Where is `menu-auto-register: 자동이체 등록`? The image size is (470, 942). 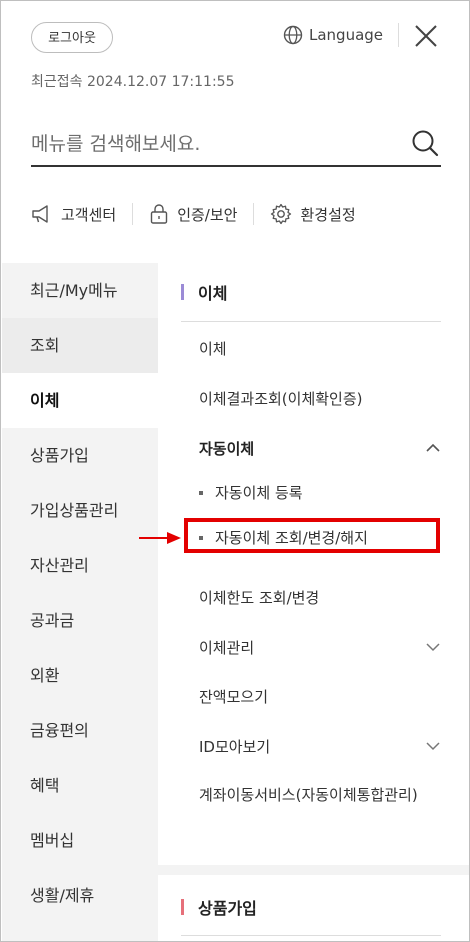
menu-auto-register: 자동이체 등록 is located at coordinates (251, 492).